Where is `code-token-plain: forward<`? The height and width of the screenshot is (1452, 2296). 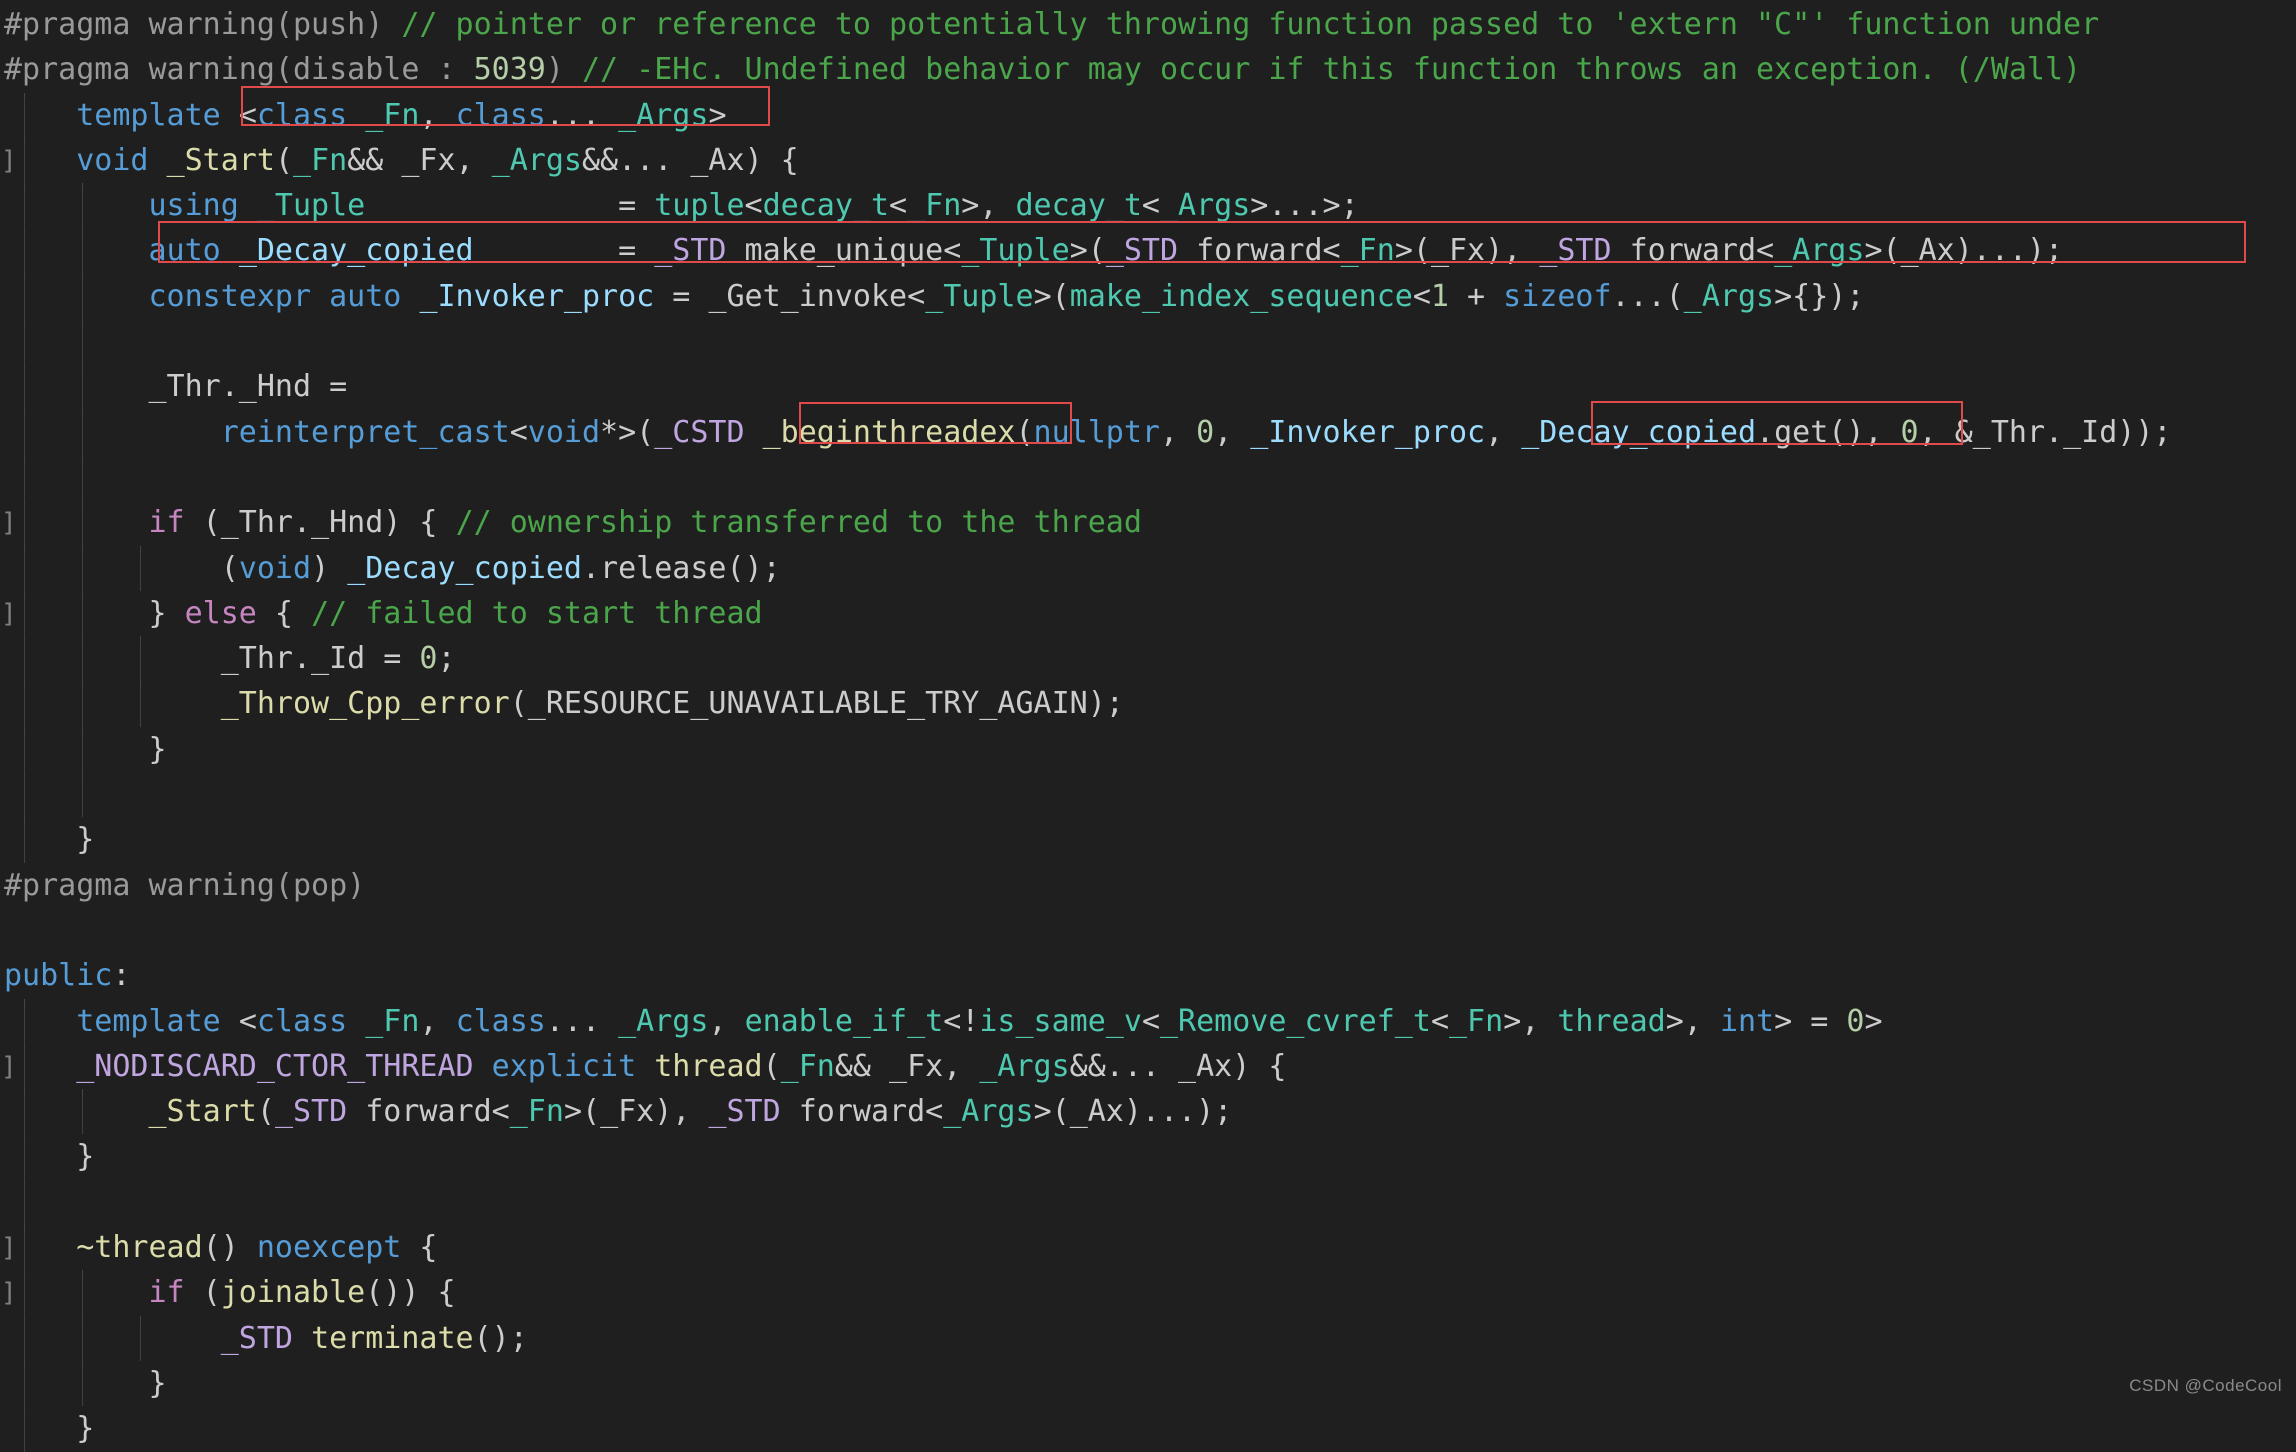
code-token-plain: forward< is located at coordinates (862, 1112).